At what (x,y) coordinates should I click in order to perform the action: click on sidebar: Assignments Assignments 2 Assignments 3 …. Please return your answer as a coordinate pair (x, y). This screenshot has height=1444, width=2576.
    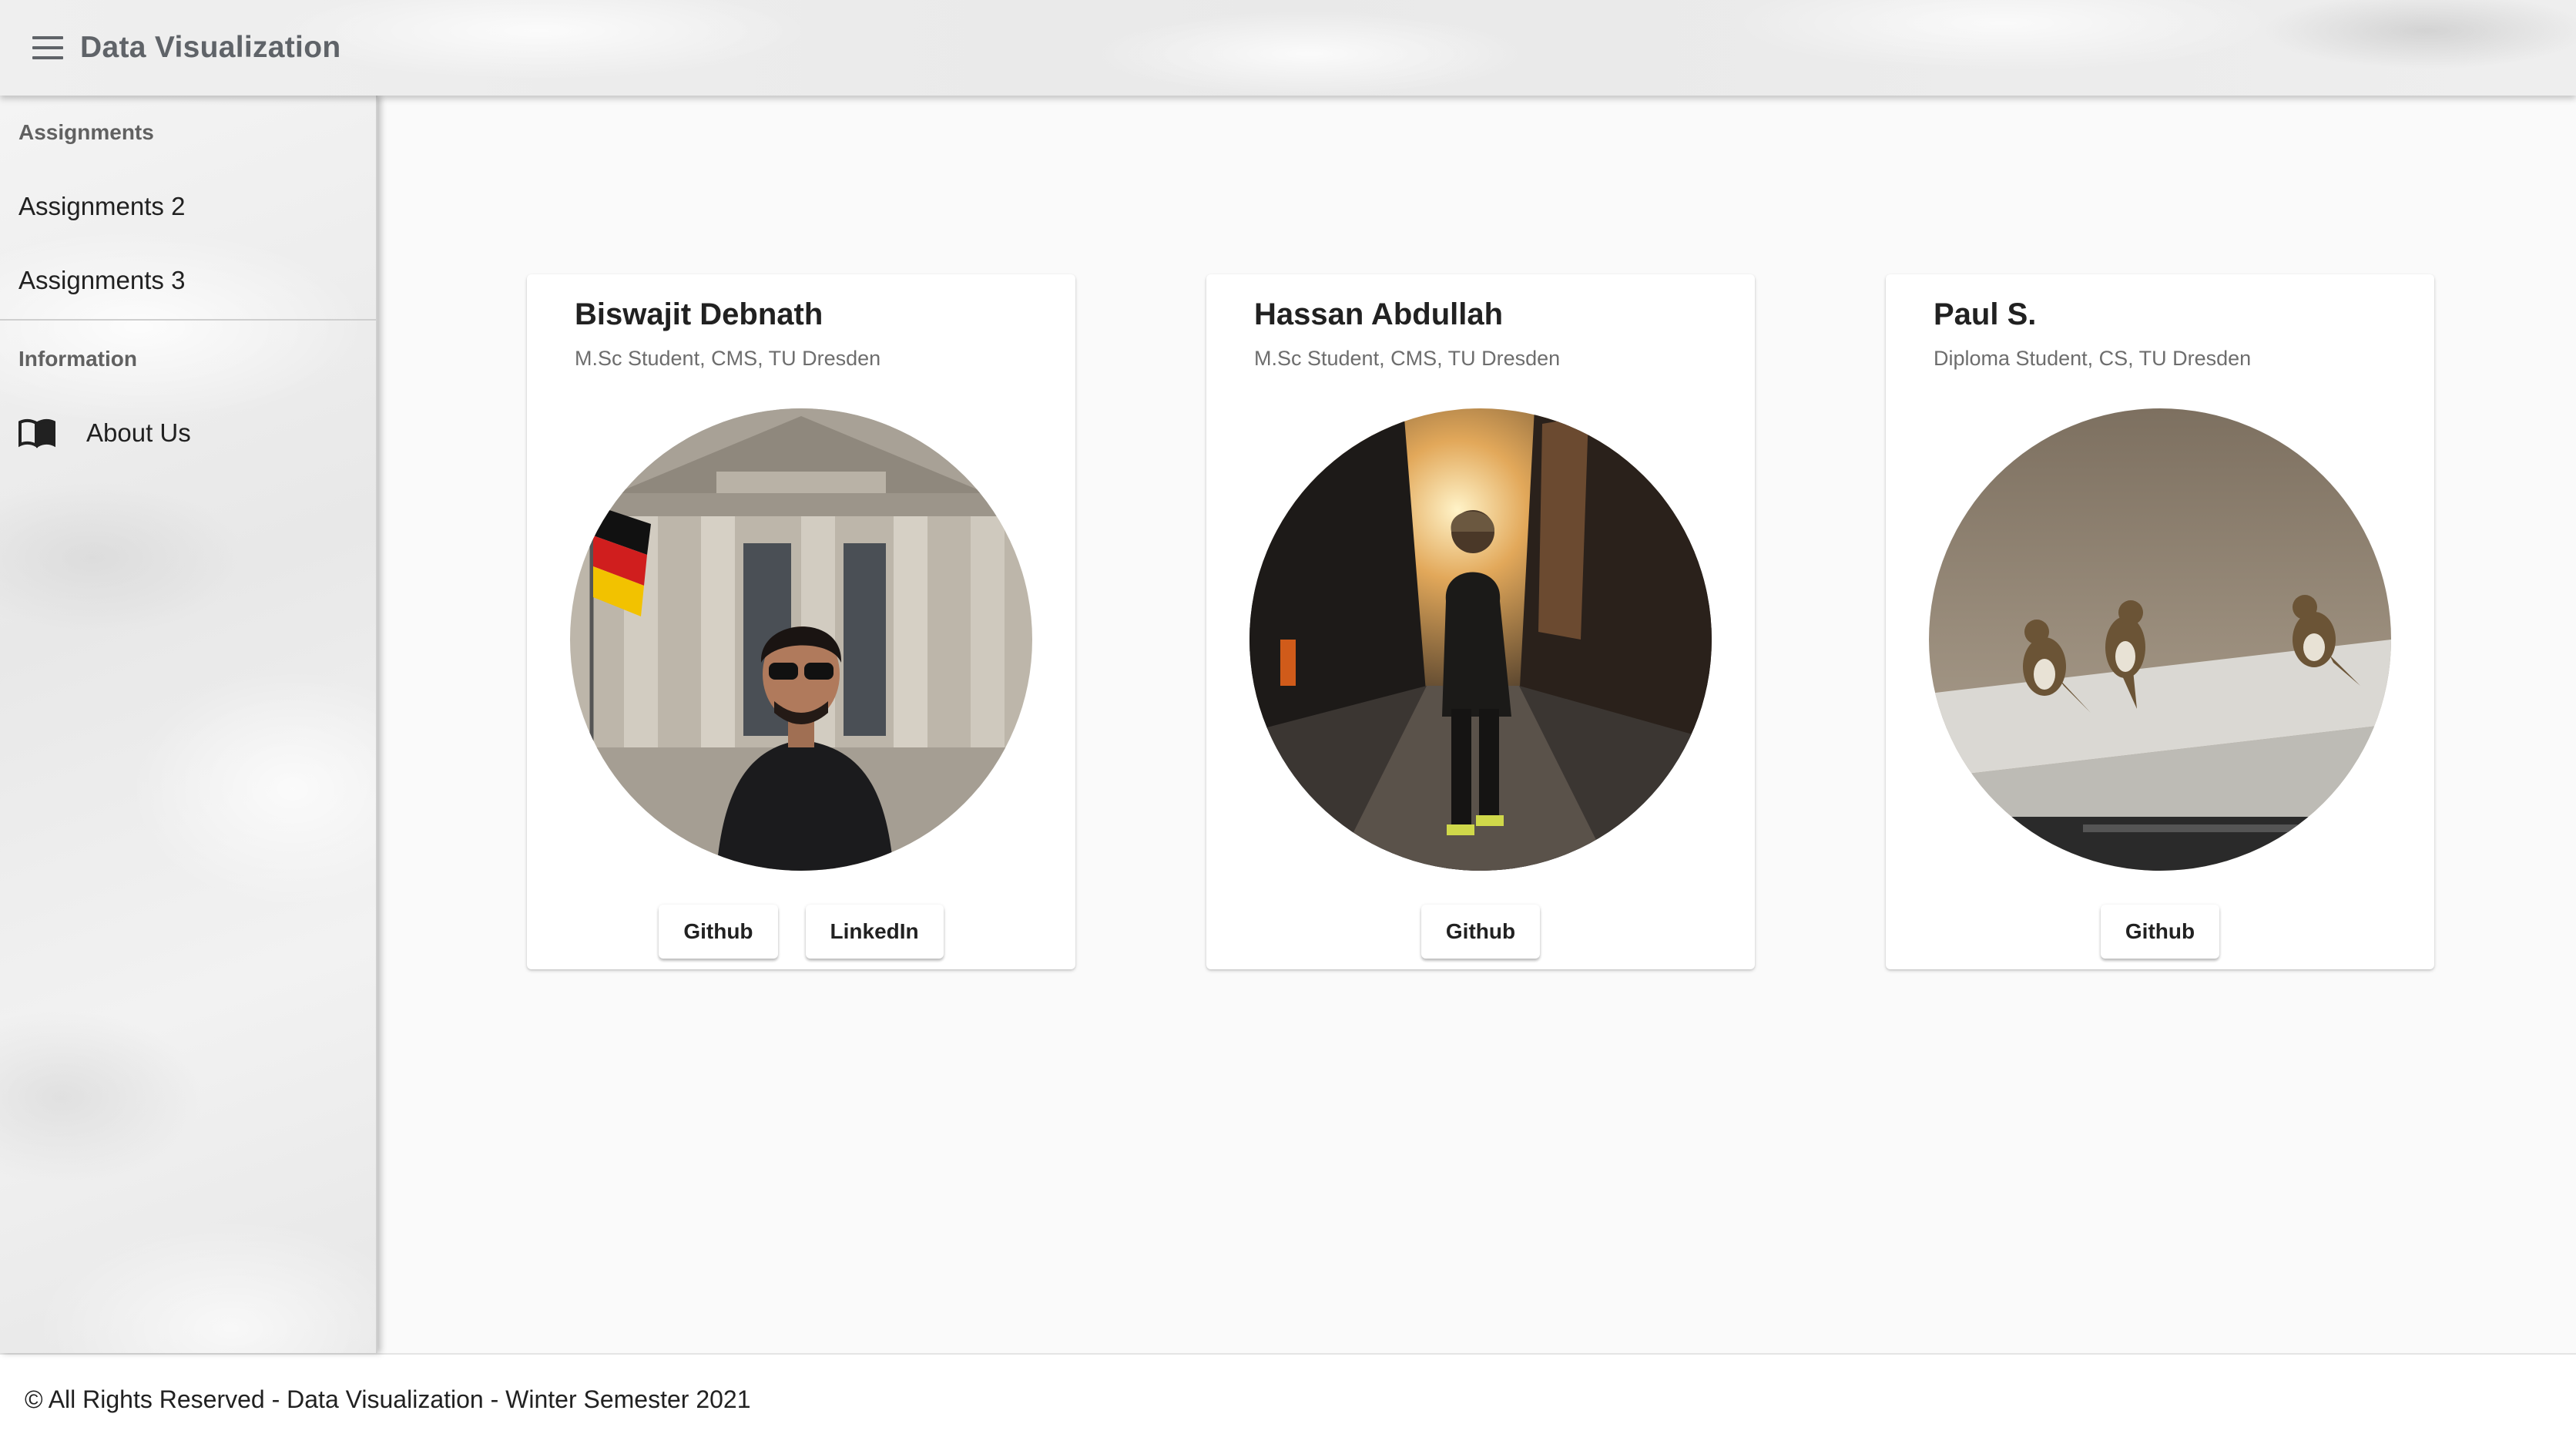
    Looking at the image, I should click on (188, 724).